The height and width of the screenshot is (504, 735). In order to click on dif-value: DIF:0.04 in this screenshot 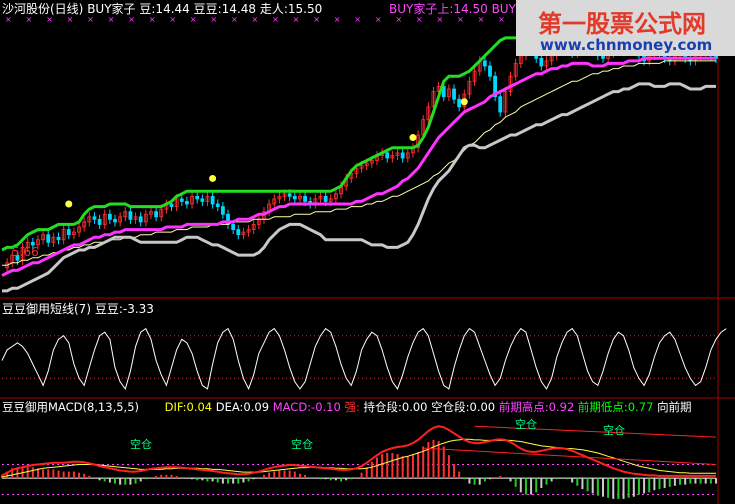, I will do `click(188, 407)`.